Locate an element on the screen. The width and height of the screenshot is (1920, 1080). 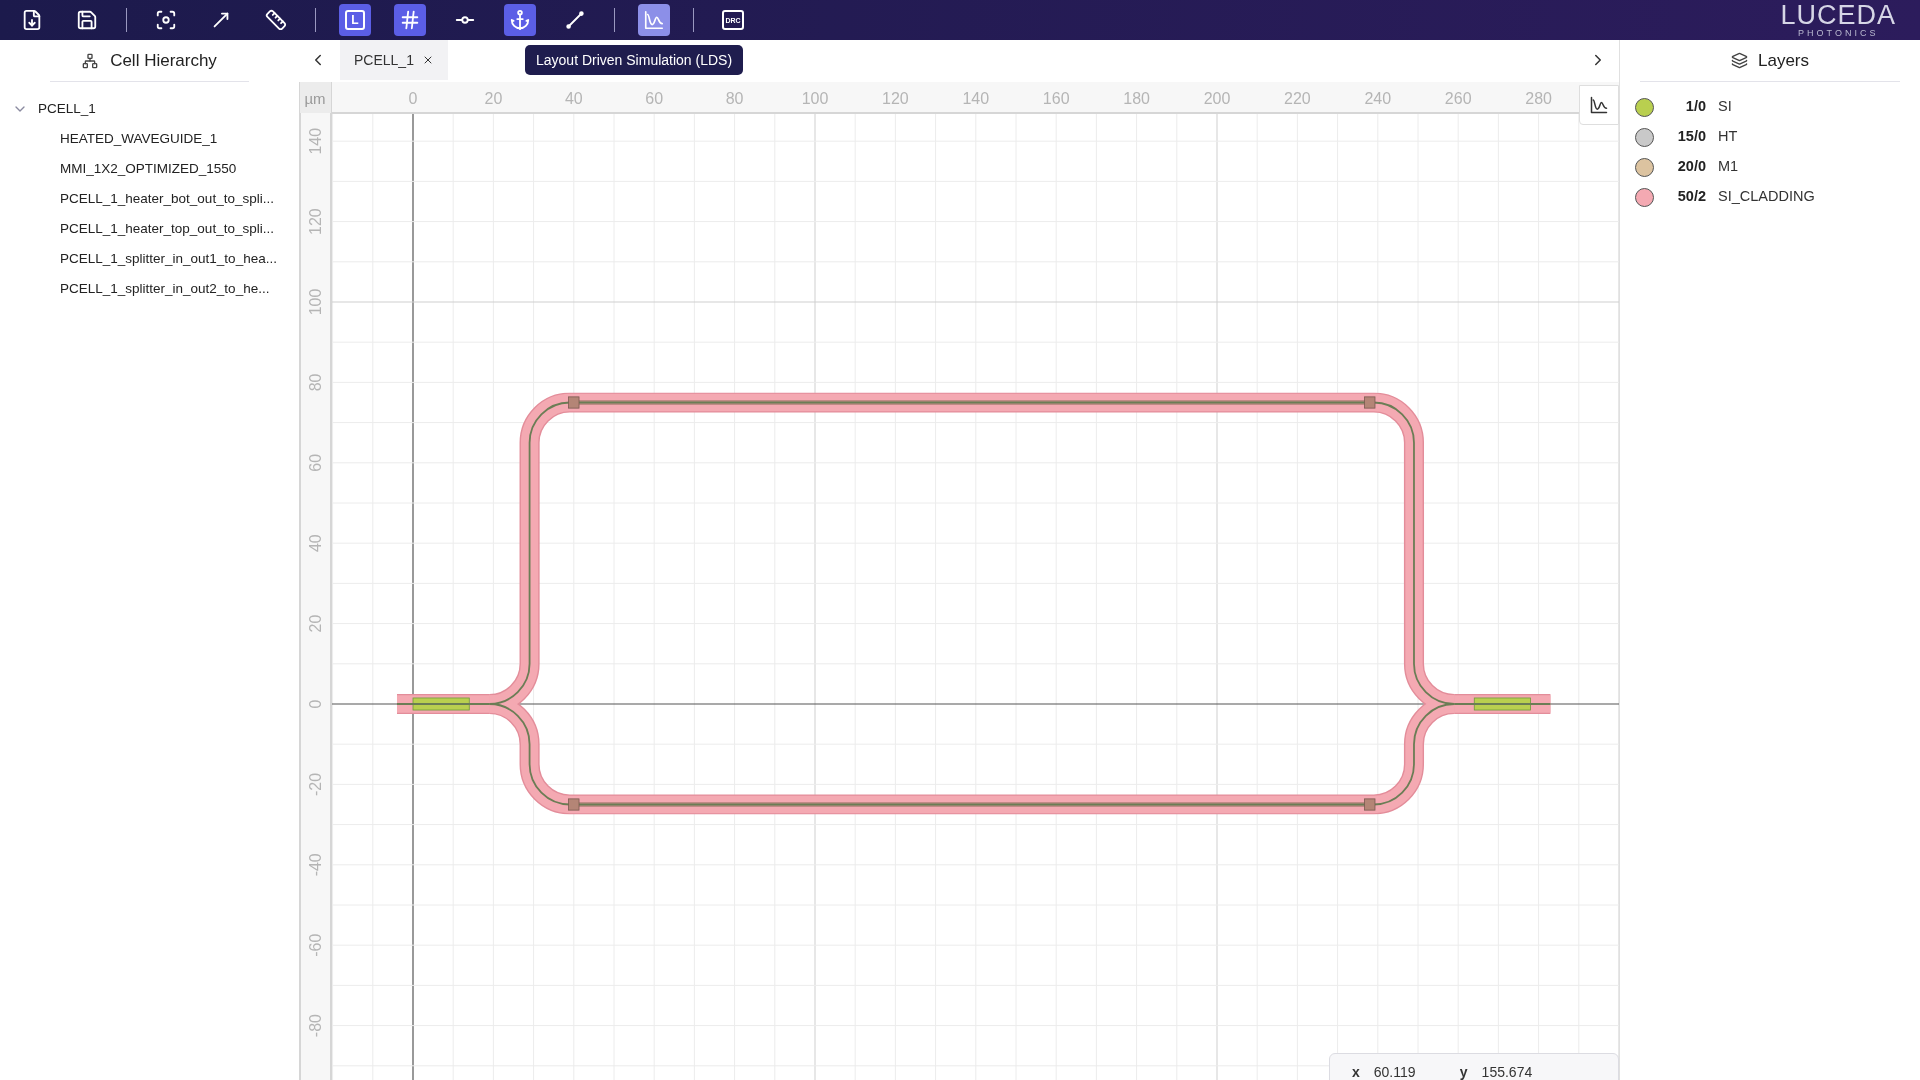
ruler-icon is located at coordinates (276, 20).